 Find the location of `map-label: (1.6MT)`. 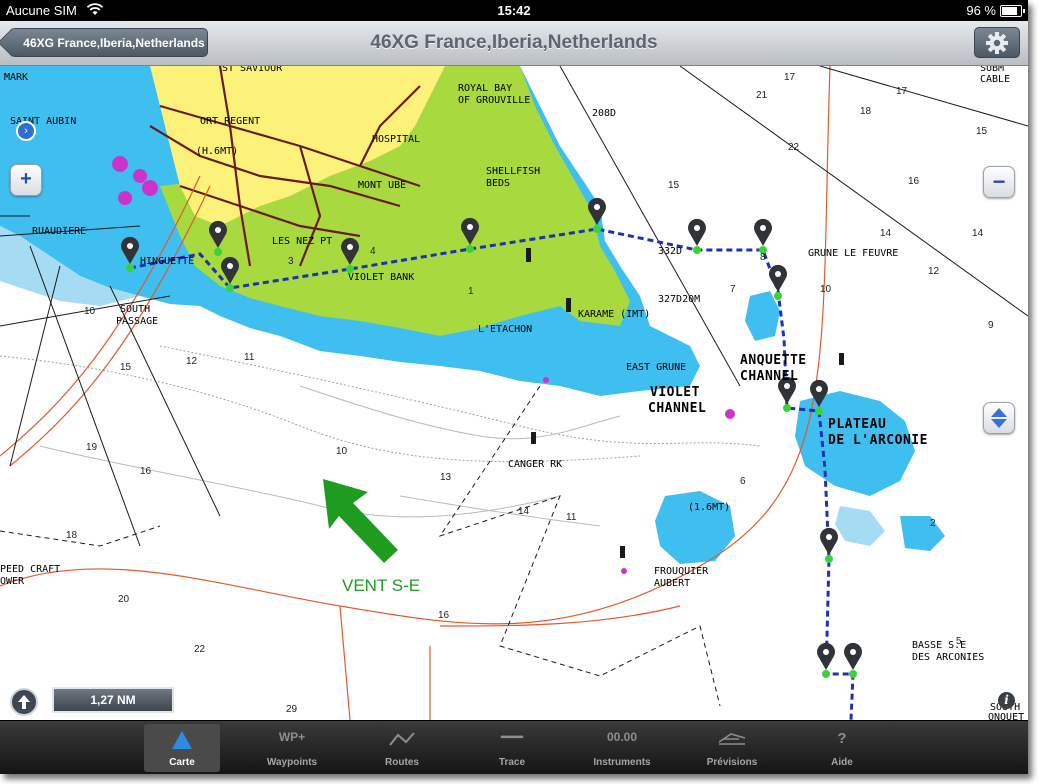

map-label: (1.6MT) is located at coordinates (709, 507).